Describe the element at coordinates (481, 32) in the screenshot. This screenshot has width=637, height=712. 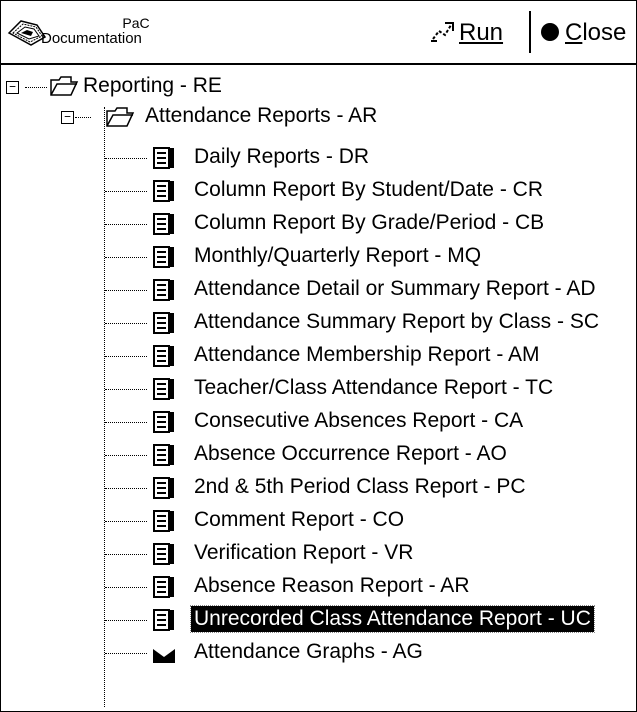
I see `run-label: Run` at that location.